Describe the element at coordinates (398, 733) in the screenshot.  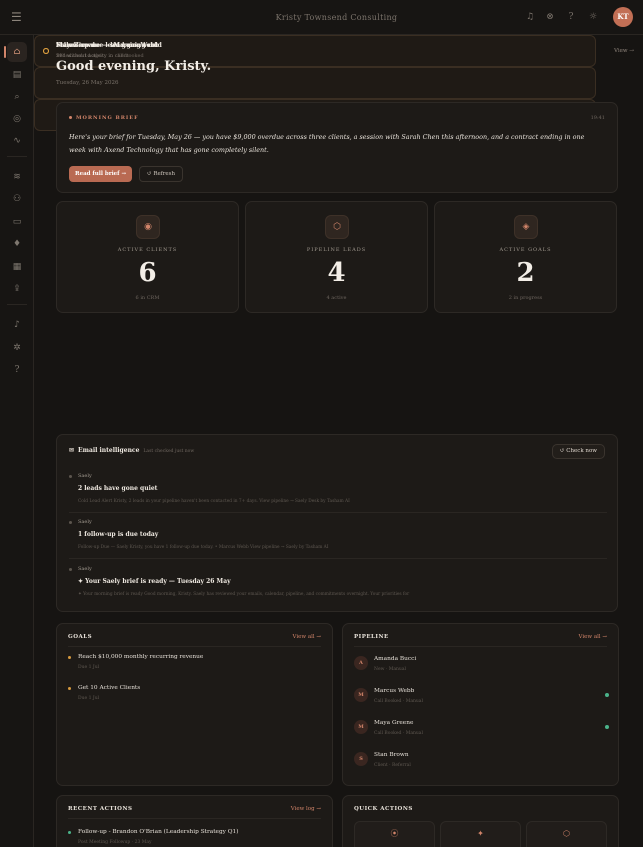
I see `lead-meta: Call Booked · Manual` at that location.